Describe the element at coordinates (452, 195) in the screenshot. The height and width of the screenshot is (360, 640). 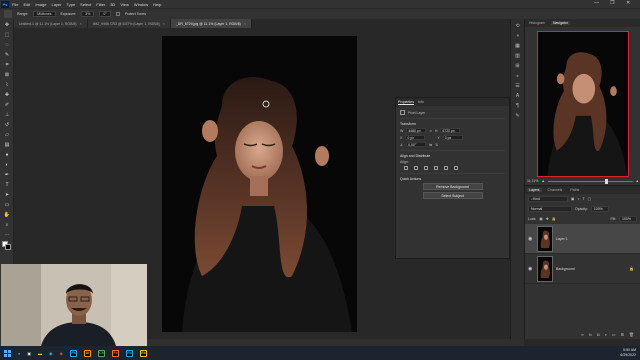
I see `select-subject-button: Select Subject` at that location.